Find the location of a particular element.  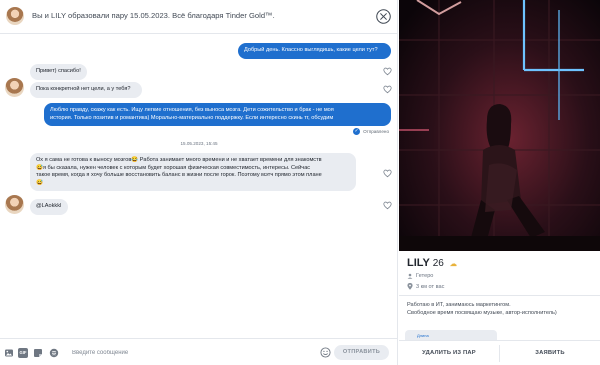

profile-distance: 3 км от вас is located at coordinates (430, 286).